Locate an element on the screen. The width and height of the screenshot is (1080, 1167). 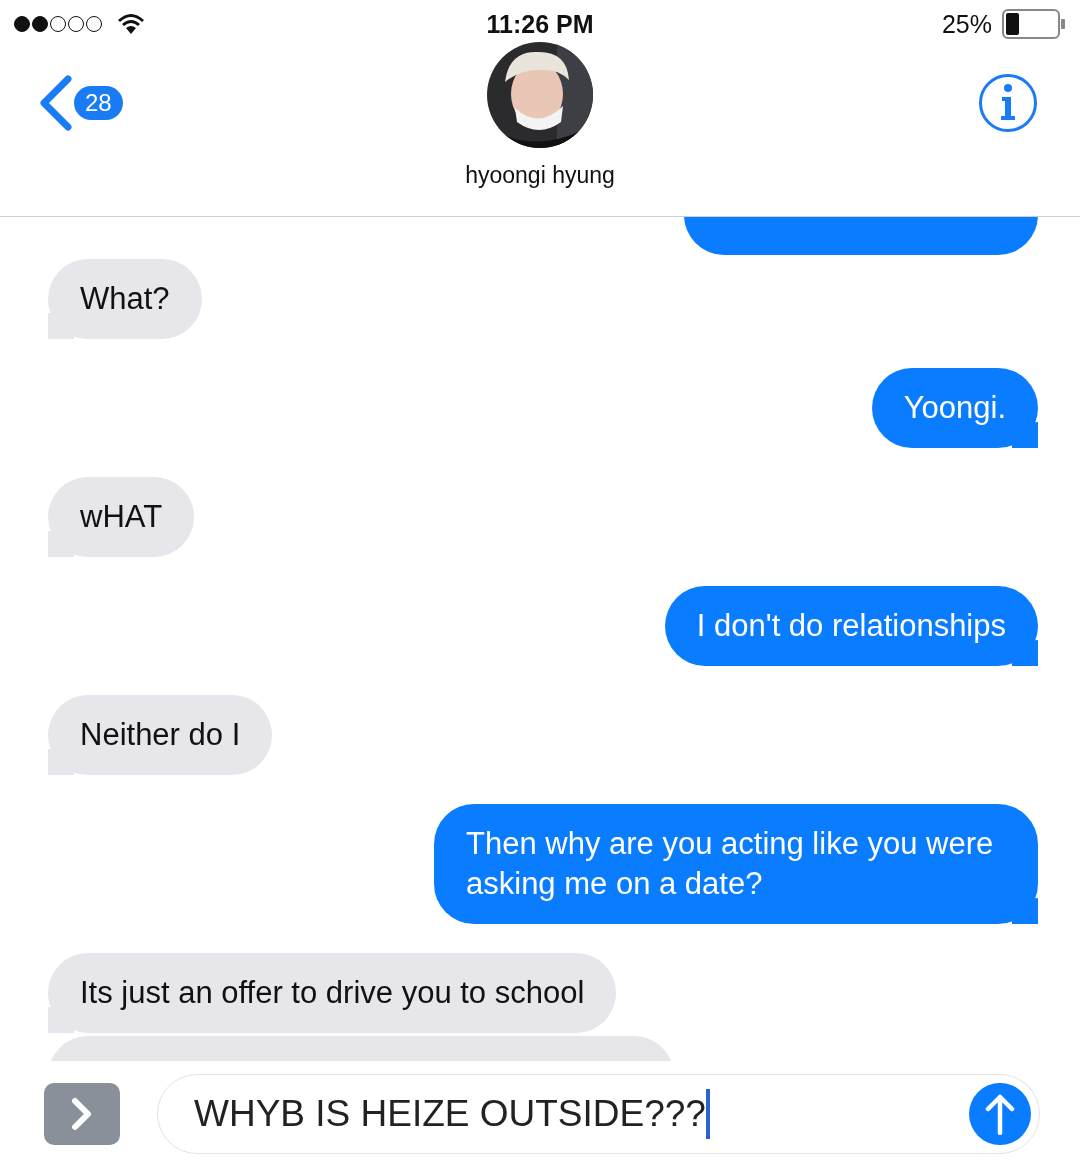
send-button is located at coordinates (1000, 1114).